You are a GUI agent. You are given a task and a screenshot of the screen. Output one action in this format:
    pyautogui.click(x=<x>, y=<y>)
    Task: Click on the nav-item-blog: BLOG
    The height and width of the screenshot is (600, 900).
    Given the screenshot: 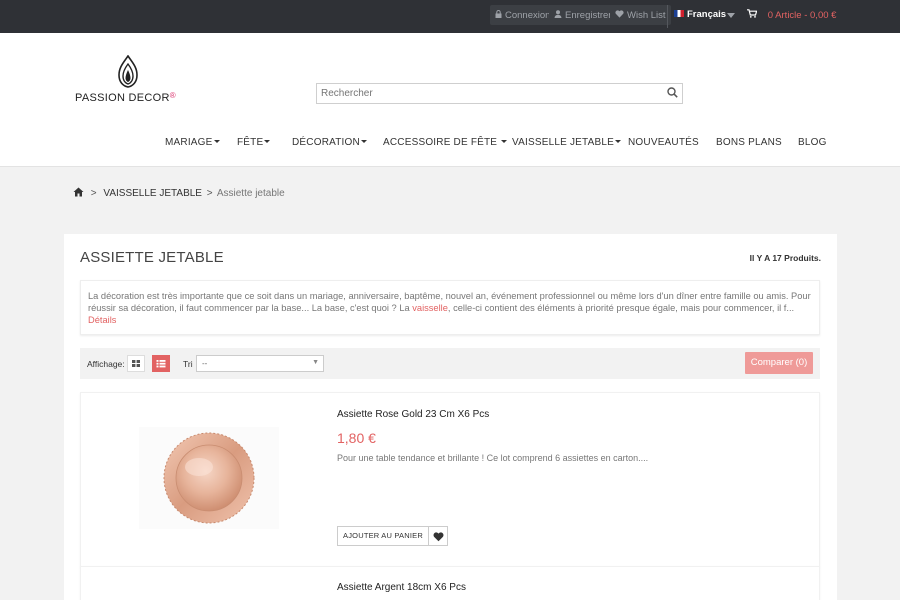 What is the action you would take?
    pyautogui.click(x=812, y=142)
    